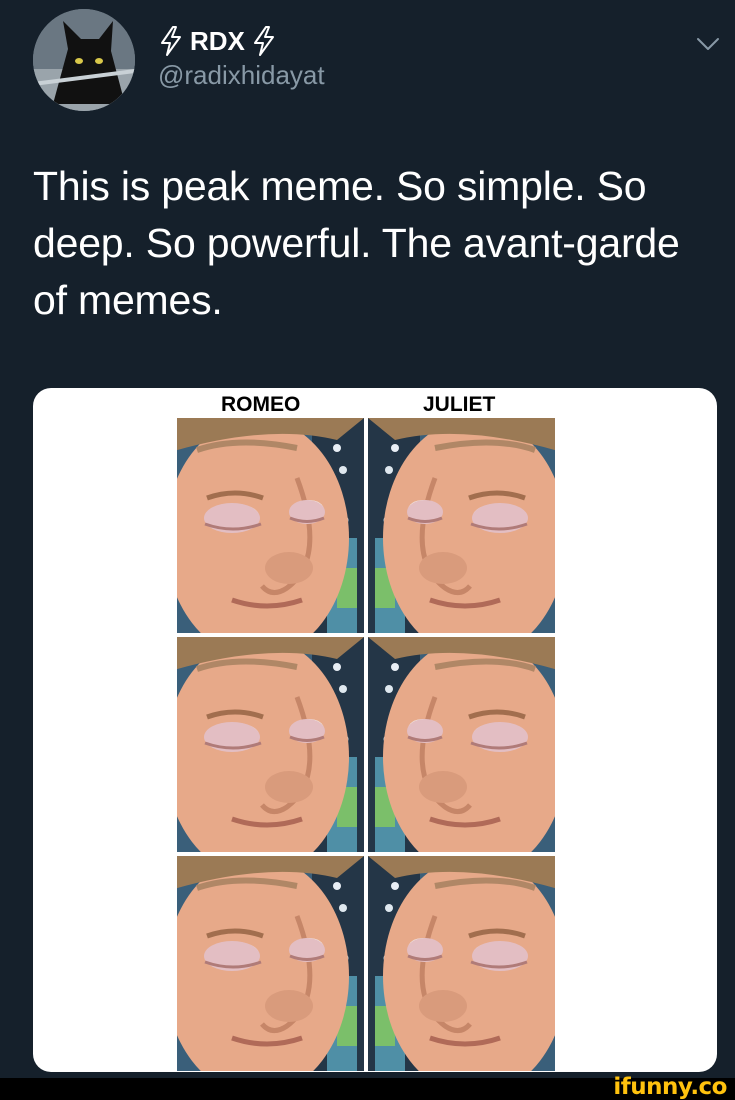  Describe the element at coordinates (261, 404) in the screenshot. I see `column-label-romeo: ROMEO` at that location.